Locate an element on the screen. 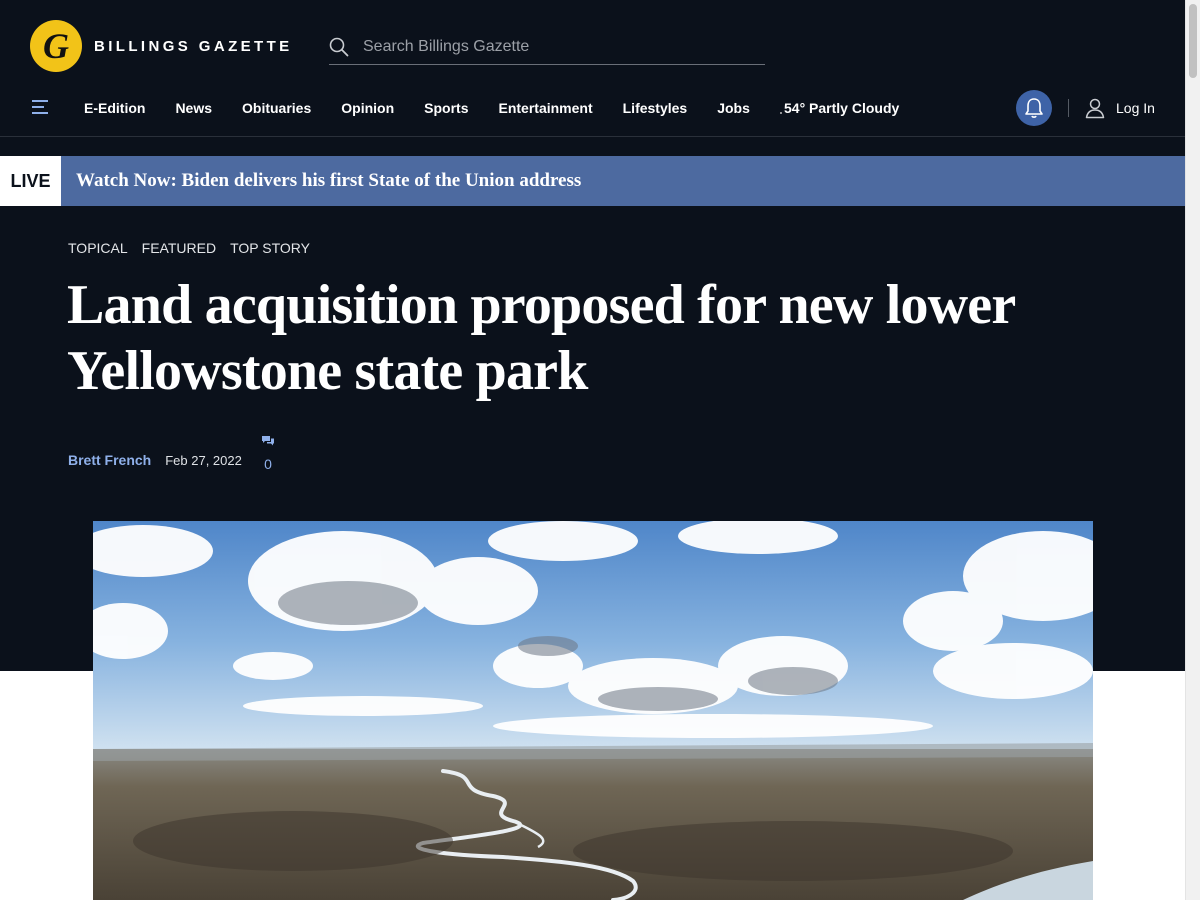  publish-date: Feb 27, 2022 is located at coordinates (203, 460).